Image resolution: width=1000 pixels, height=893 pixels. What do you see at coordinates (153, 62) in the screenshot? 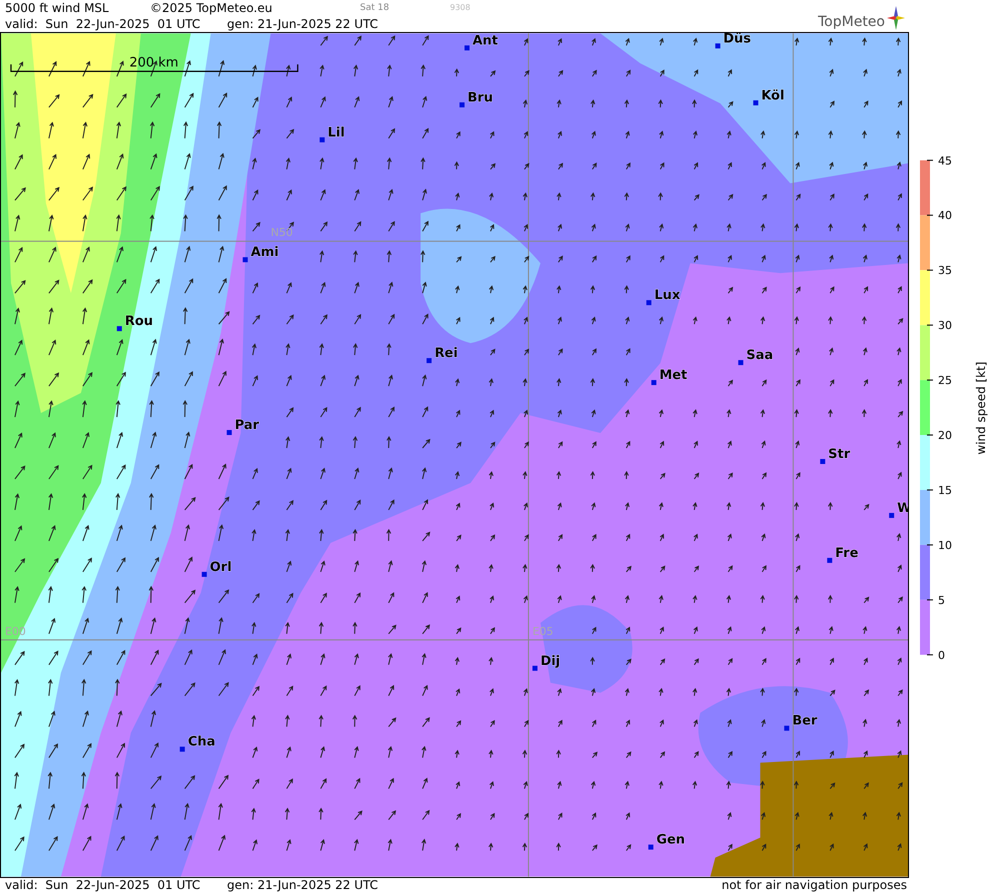
I see `scale-label: 200 km` at bounding box center [153, 62].